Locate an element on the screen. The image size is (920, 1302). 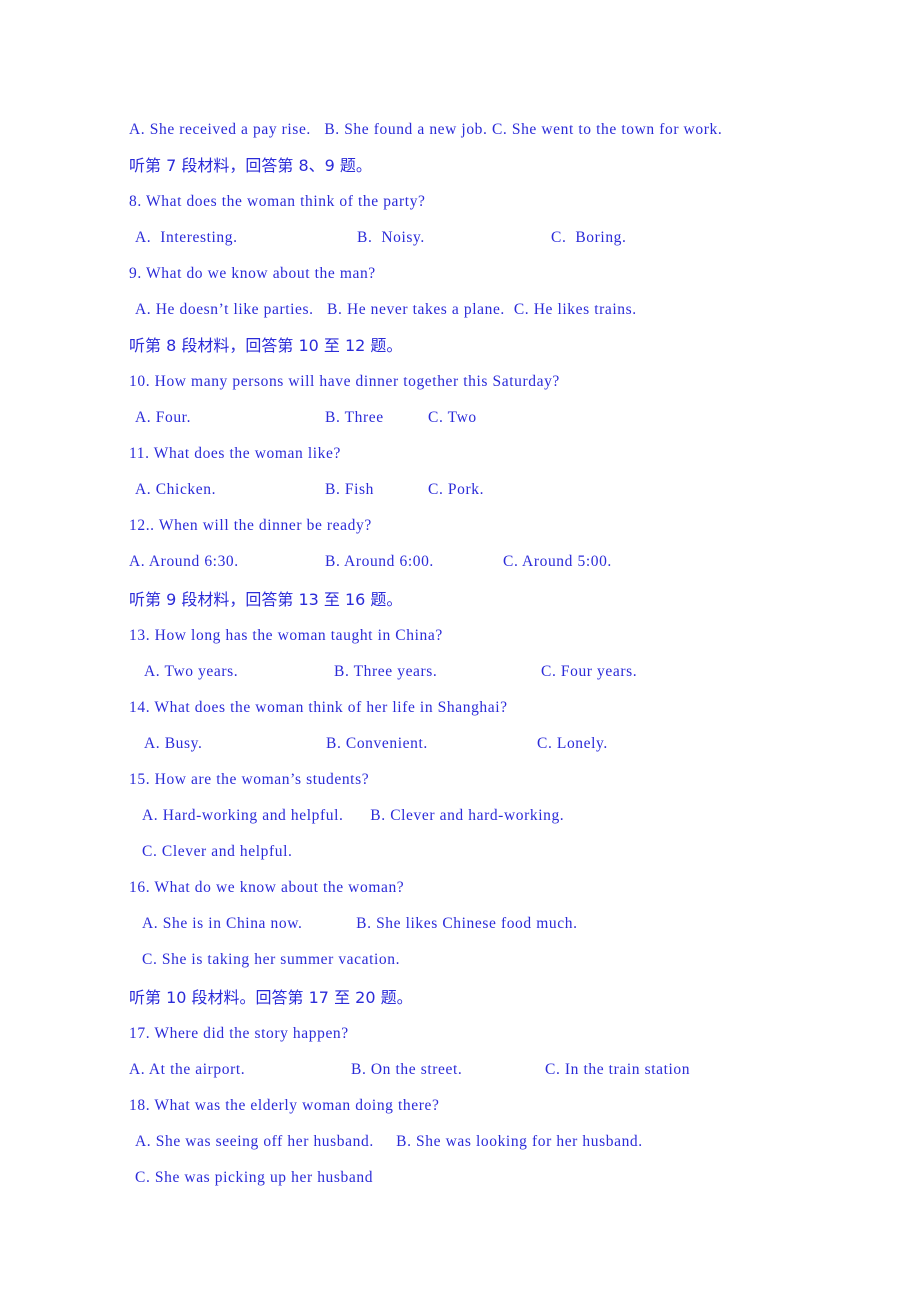
question-8-option-b: B. Noisy. is located at coordinates (391, 238).